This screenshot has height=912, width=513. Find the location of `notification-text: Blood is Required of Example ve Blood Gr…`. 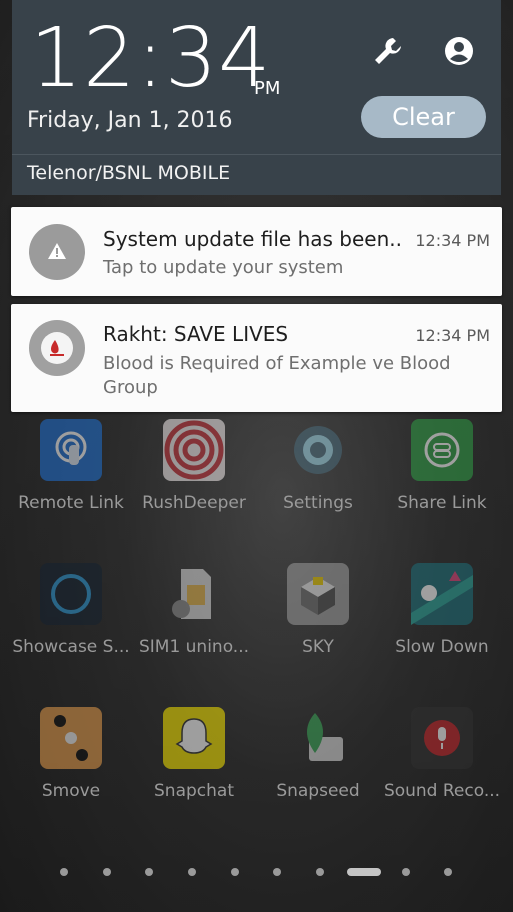

notification-text: Blood is Required of Example ve Blood Gr… is located at coordinates (277, 375).